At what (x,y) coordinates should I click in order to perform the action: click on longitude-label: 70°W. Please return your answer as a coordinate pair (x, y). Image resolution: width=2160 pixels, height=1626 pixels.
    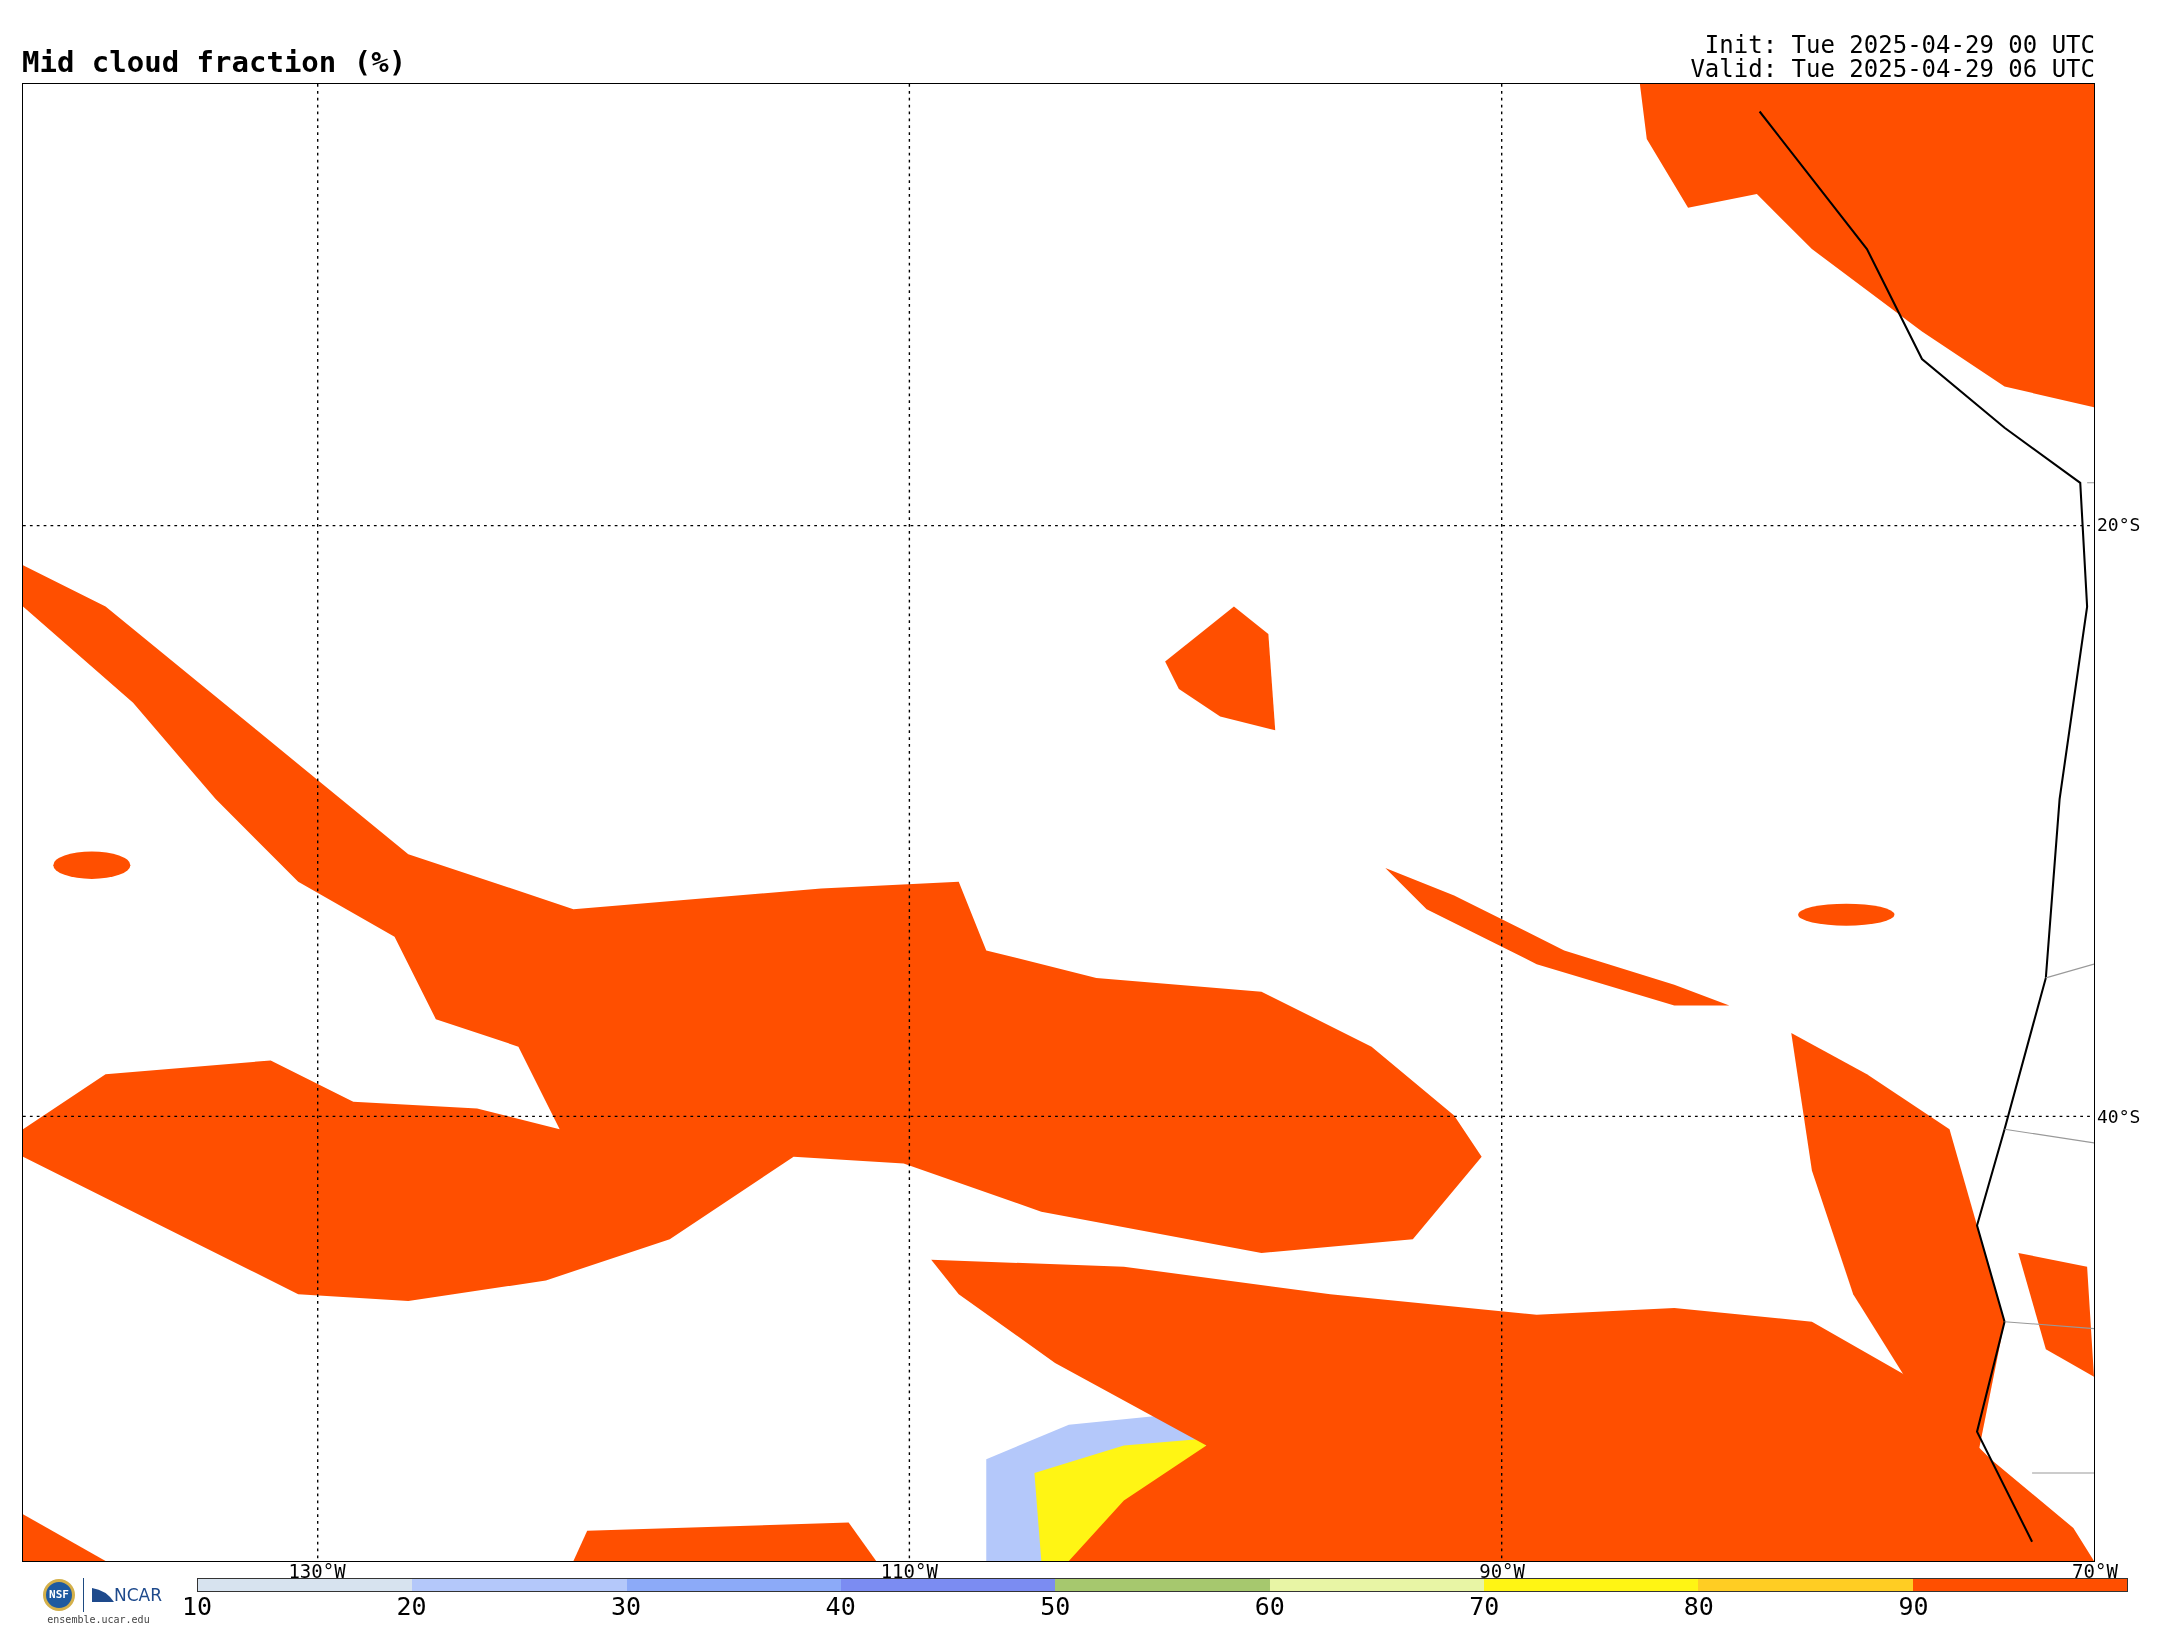
    Looking at the image, I should click on (2095, 1571).